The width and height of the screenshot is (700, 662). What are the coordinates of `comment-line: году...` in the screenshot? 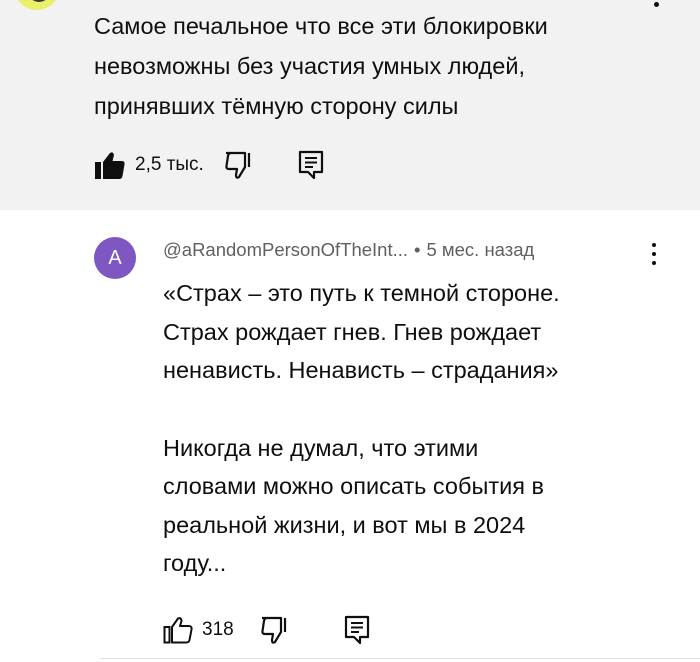 It's located at (195, 563).